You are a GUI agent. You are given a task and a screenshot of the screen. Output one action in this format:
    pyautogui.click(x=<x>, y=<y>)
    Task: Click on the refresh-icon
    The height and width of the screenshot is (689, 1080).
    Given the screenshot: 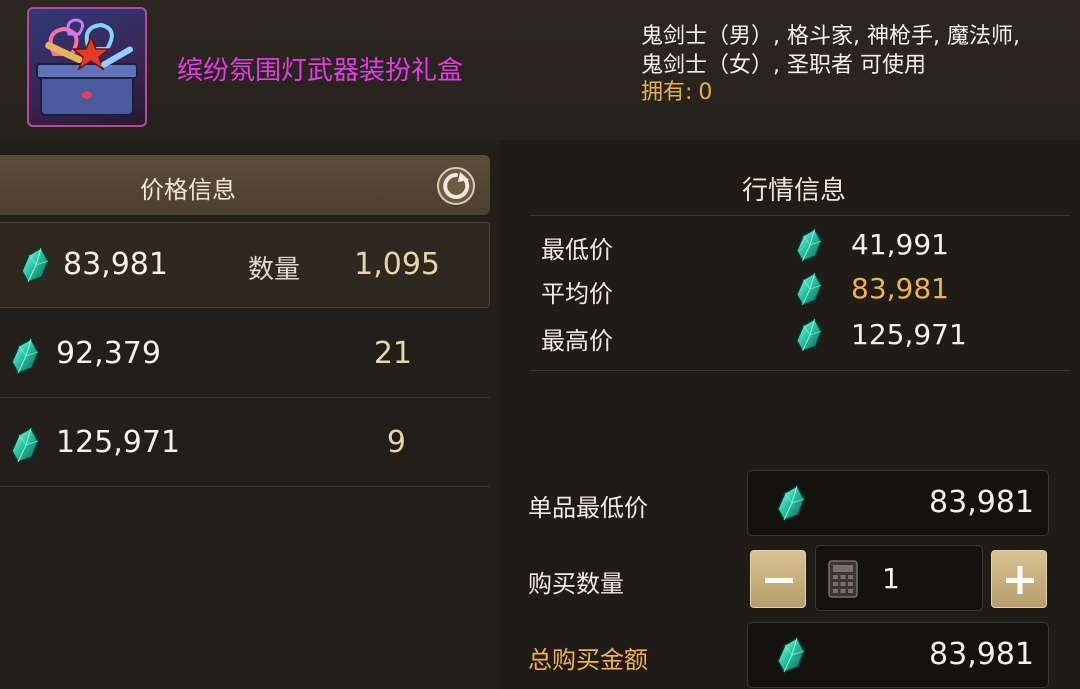 What is the action you would take?
    pyautogui.click(x=456, y=186)
    